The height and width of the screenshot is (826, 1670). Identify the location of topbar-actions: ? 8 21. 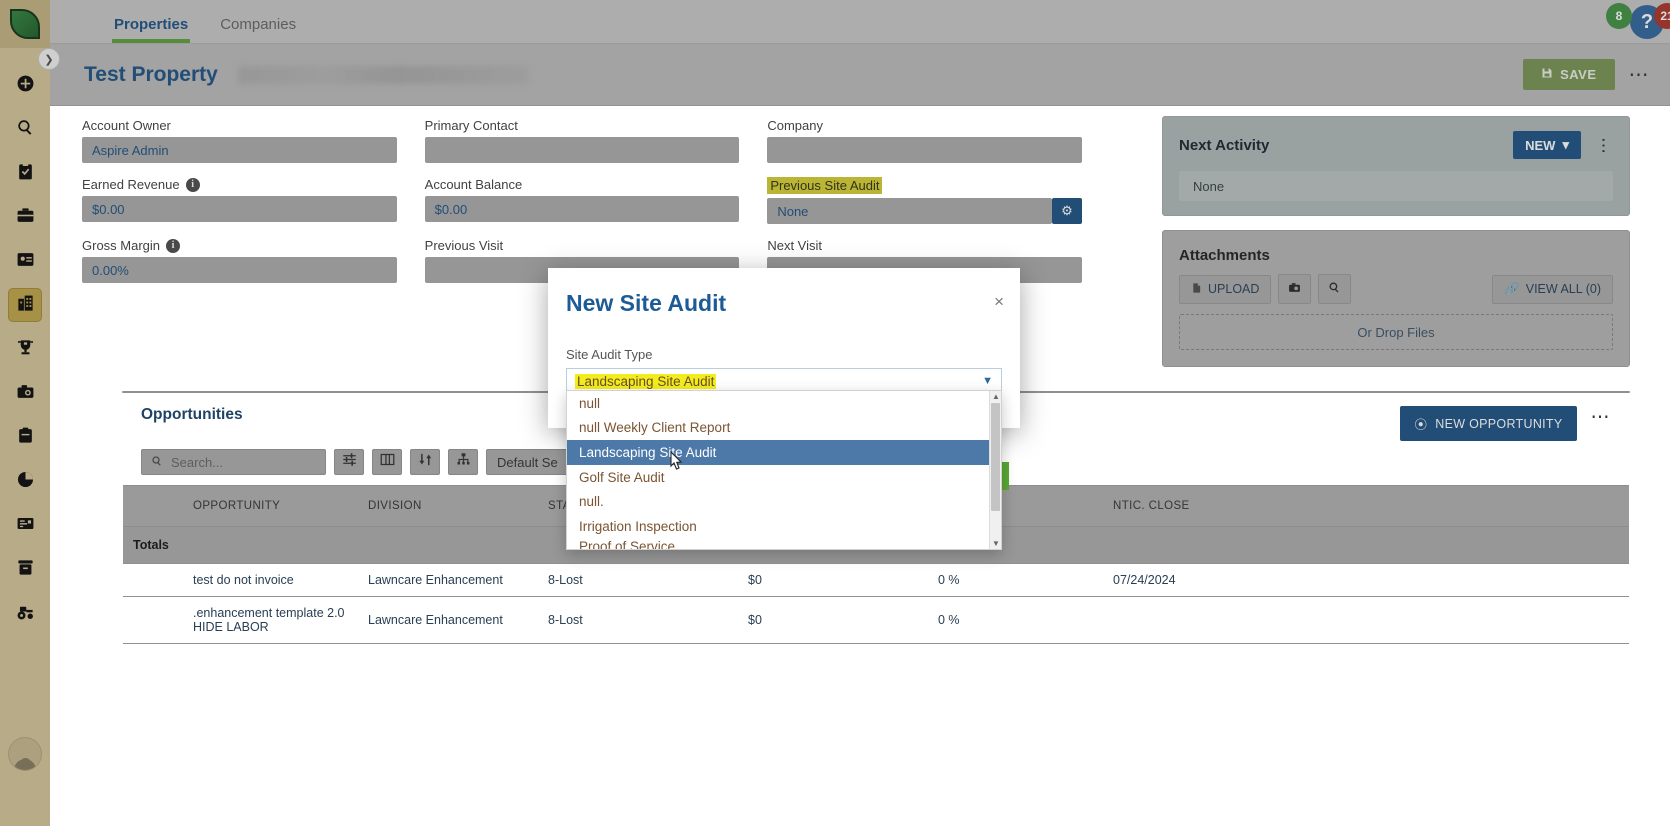
(1638, 22).